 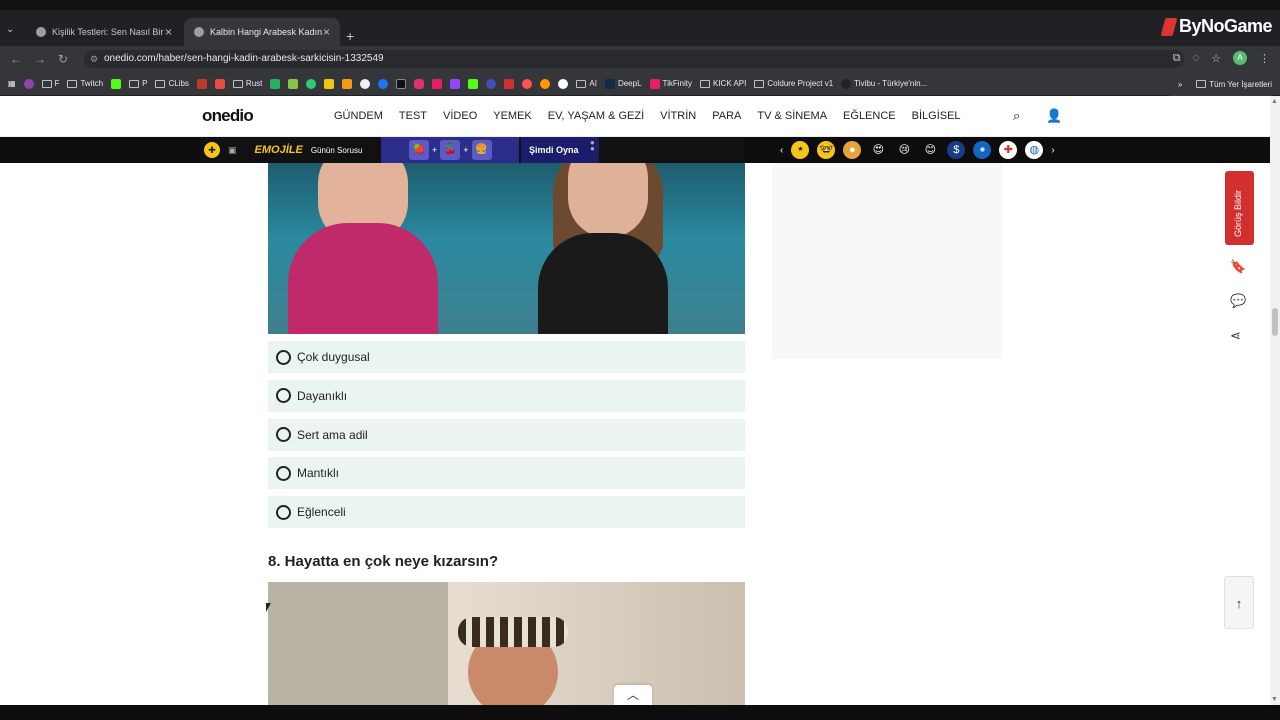 I want to click on bookmark-folder-twitch: Twitch, so click(x=85, y=83).